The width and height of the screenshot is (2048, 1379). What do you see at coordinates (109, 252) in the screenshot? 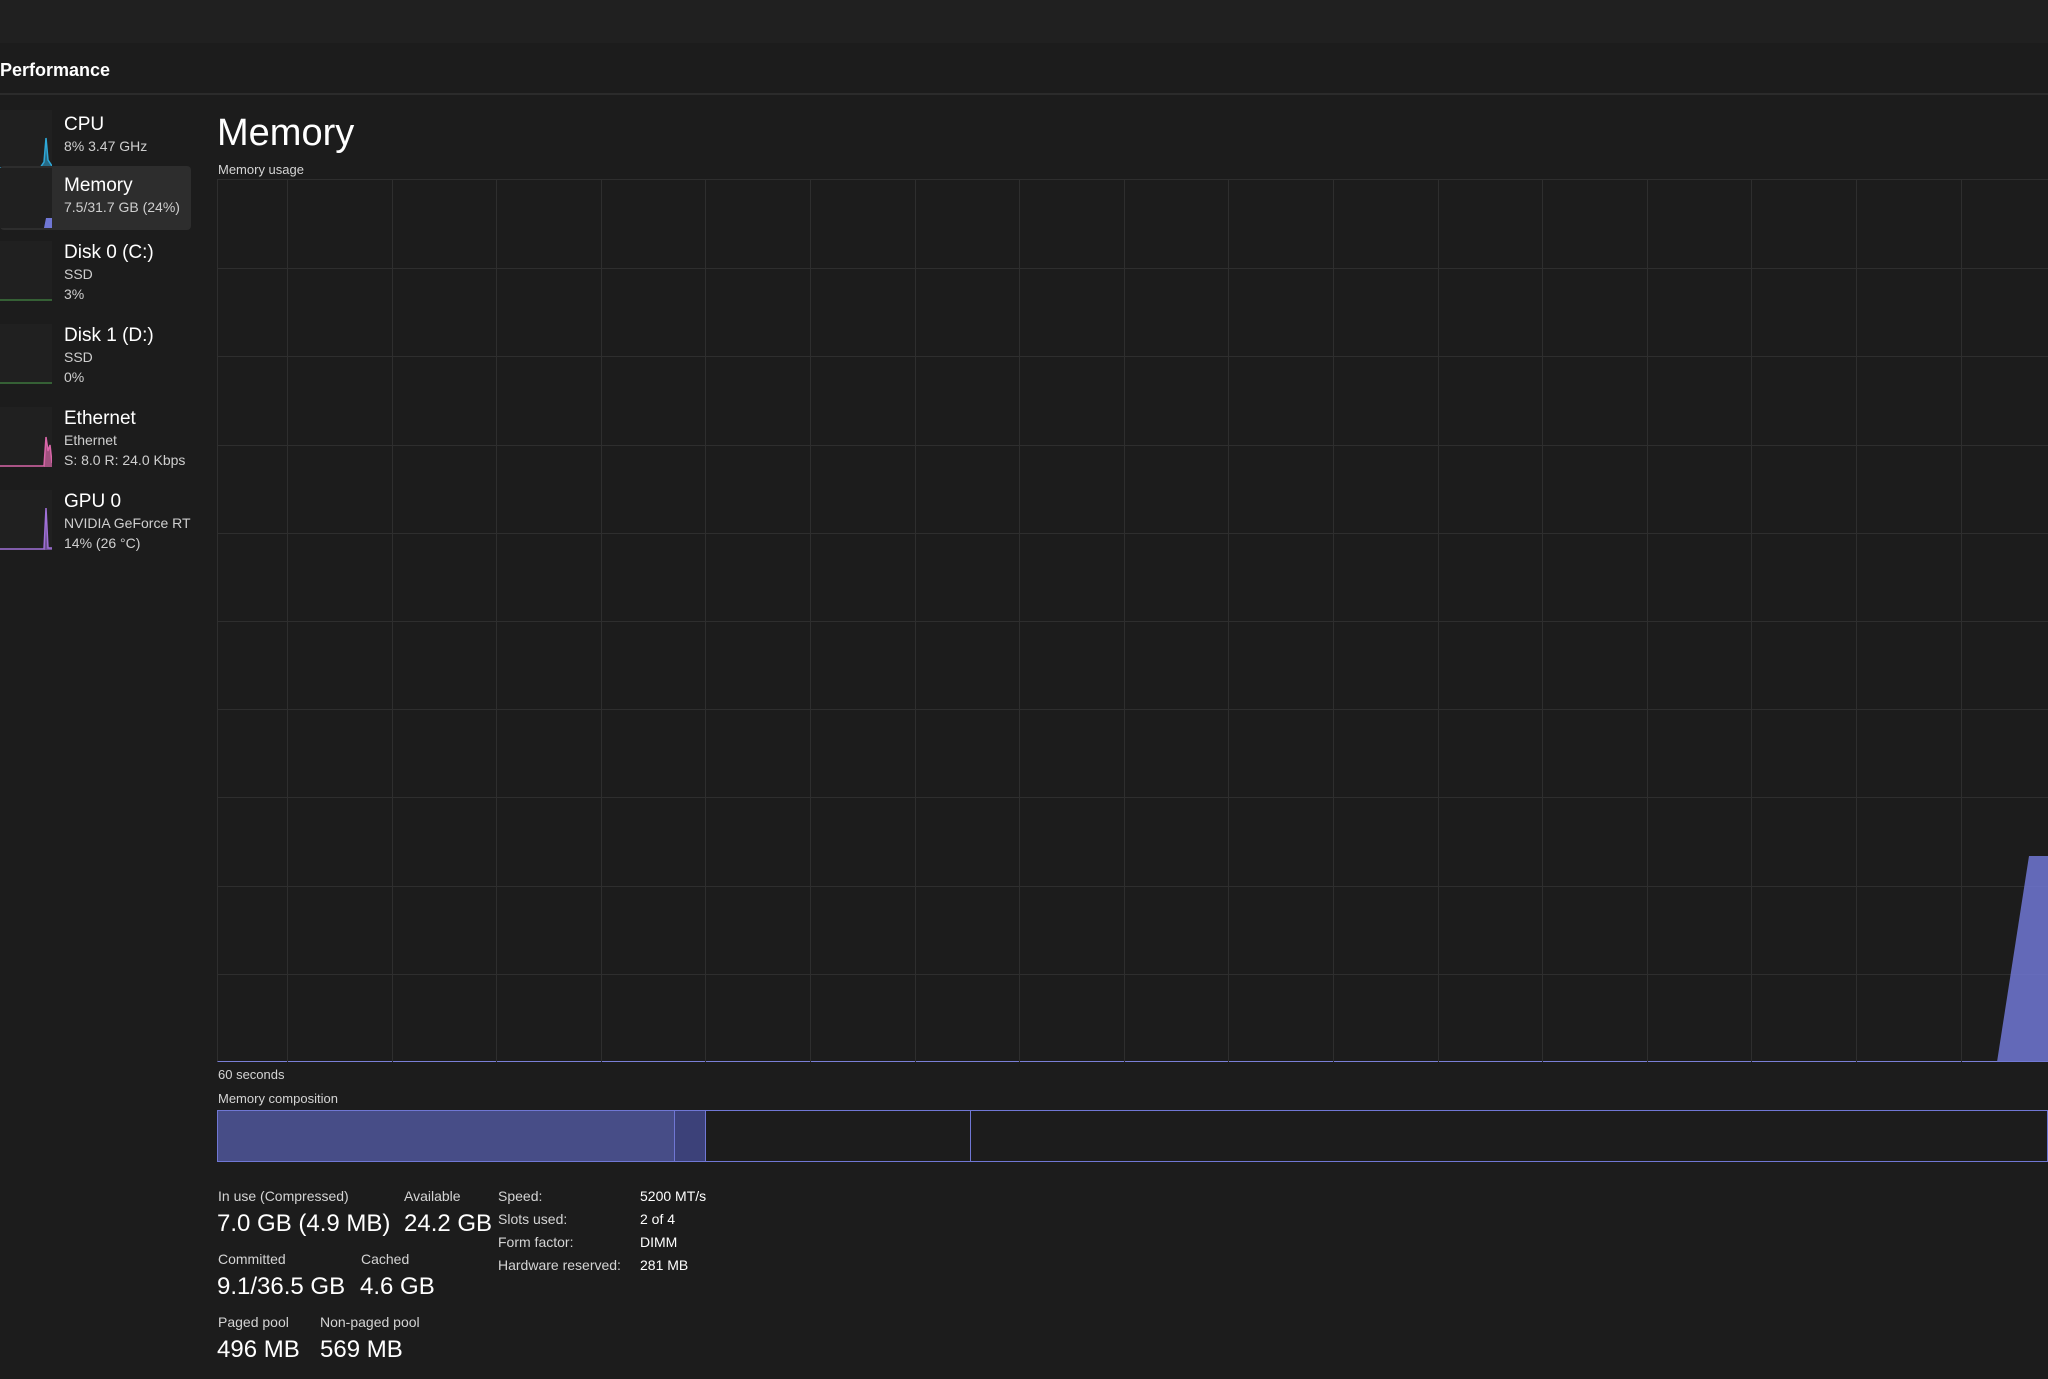
I see `sidebar-item-label: Disk 0 (C:)` at bounding box center [109, 252].